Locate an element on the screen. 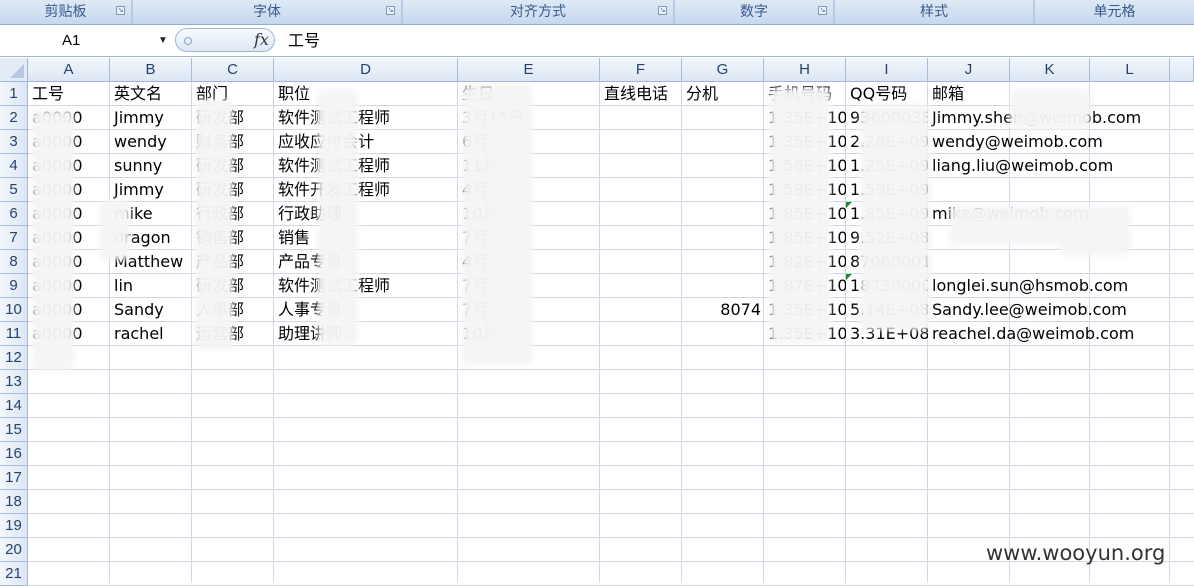 The height and width of the screenshot is (586, 1194). column-header-E: E is located at coordinates (529, 70).